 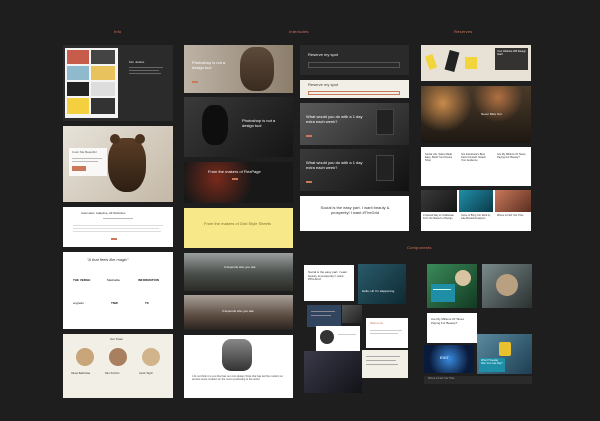 I want to click on component-bird-card, so click(x=338, y=339).